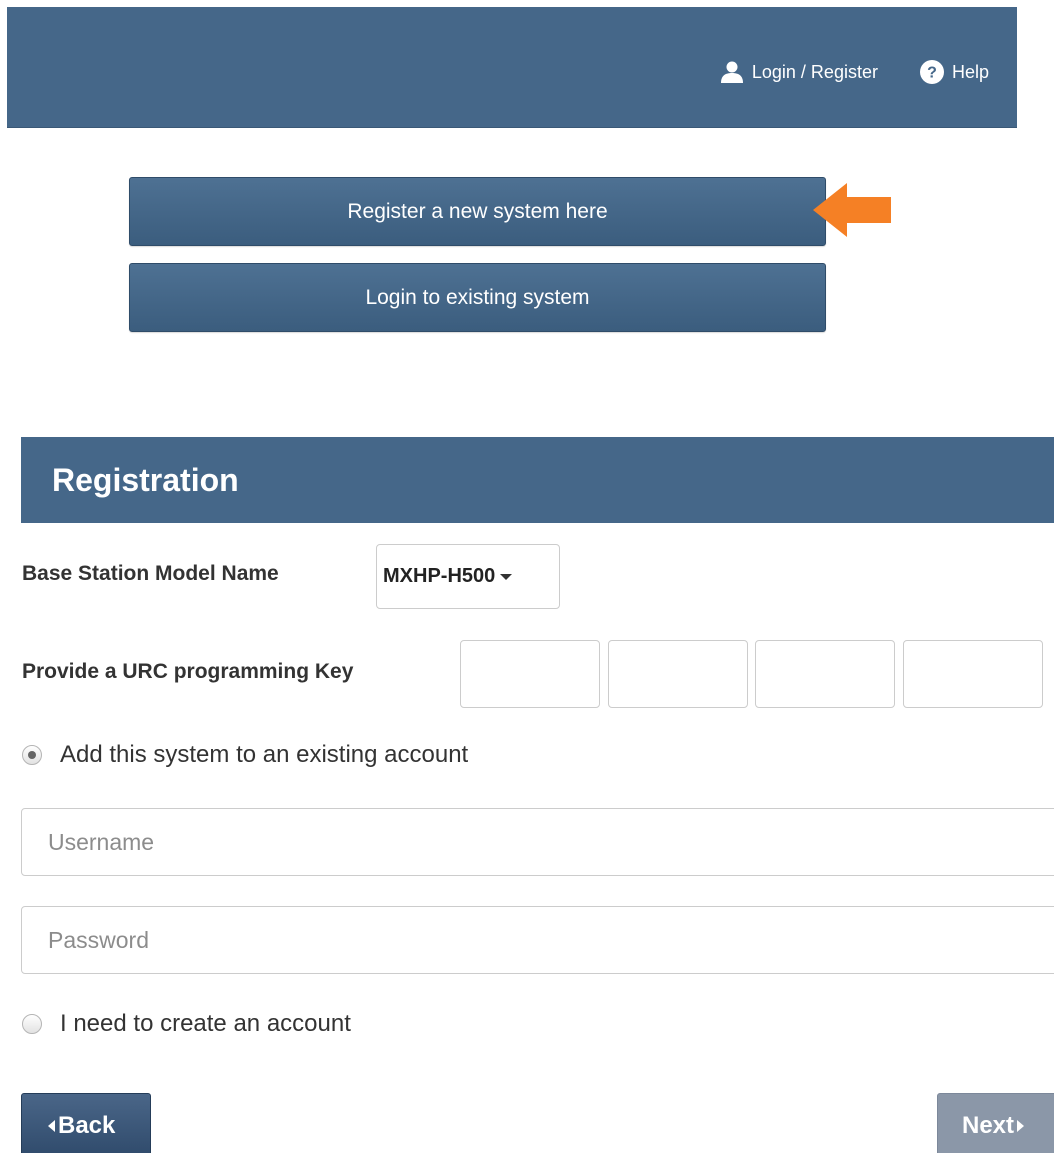 Image resolution: width=1054 pixels, height=1153 pixels. I want to click on registration-header: Registration, so click(537, 480).